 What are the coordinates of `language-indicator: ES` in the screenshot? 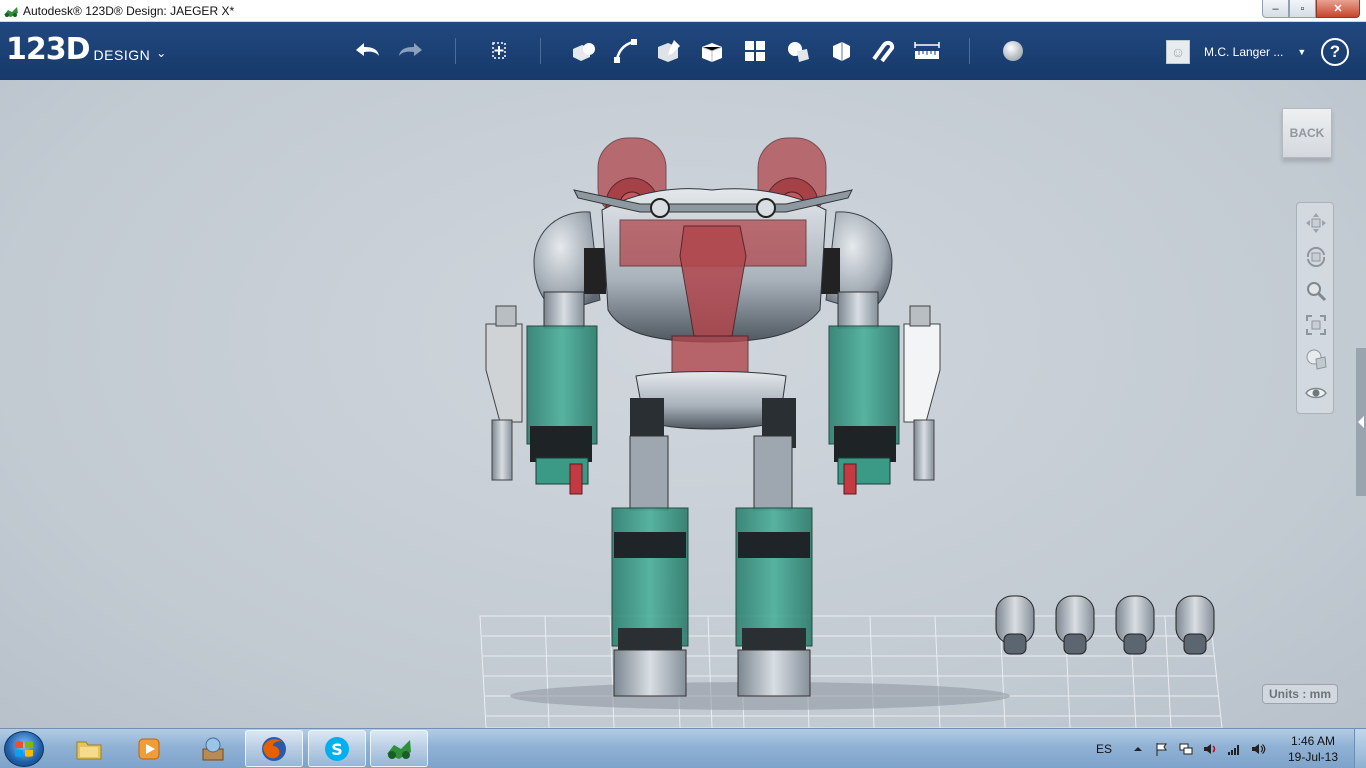 It's located at (1104, 749).